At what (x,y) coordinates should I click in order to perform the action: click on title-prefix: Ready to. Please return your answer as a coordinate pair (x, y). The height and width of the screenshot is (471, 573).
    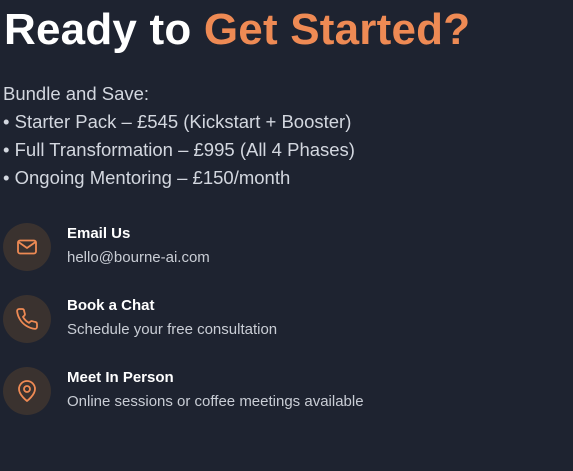
    Looking at the image, I should click on (98, 29).